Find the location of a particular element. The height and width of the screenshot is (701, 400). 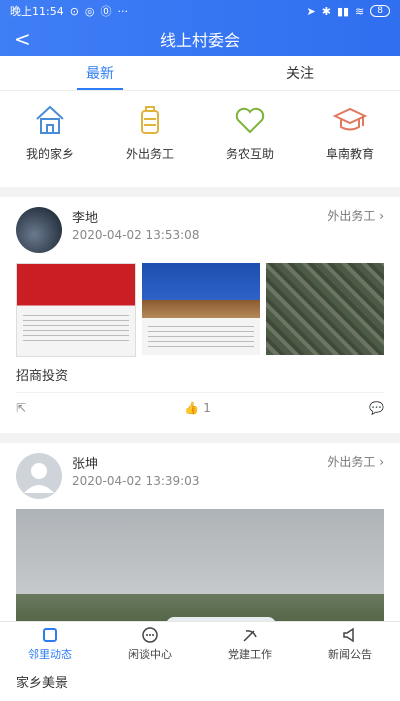

category-migrant-work: 外出务工 is located at coordinates (150, 144).